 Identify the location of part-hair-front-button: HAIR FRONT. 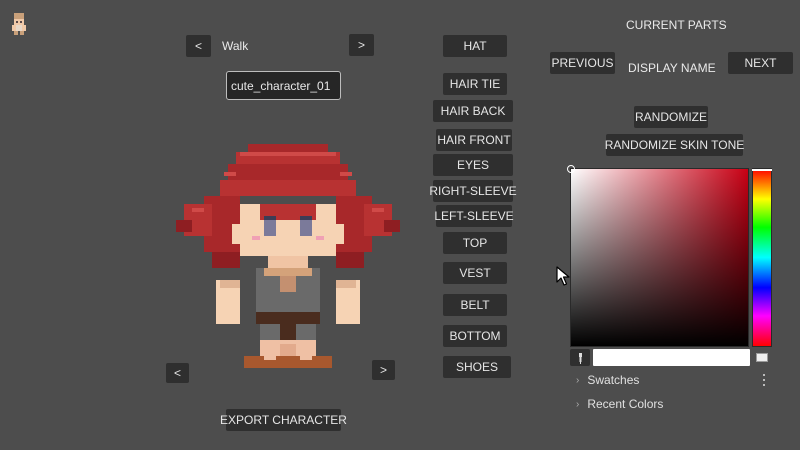
(474, 140).